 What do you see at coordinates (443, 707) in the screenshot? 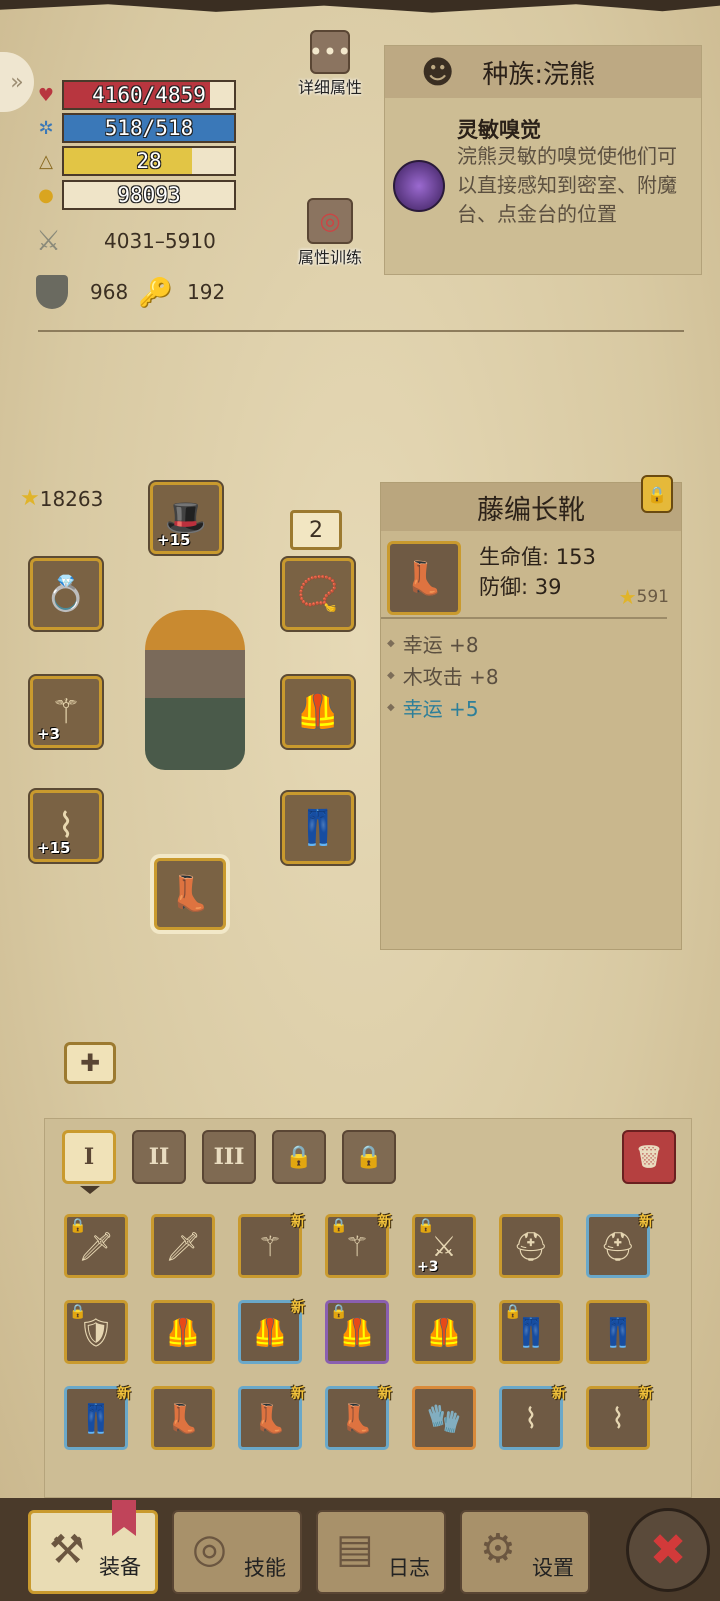
I see `affix-item: 幸运 +5` at bounding box center [443, 707].